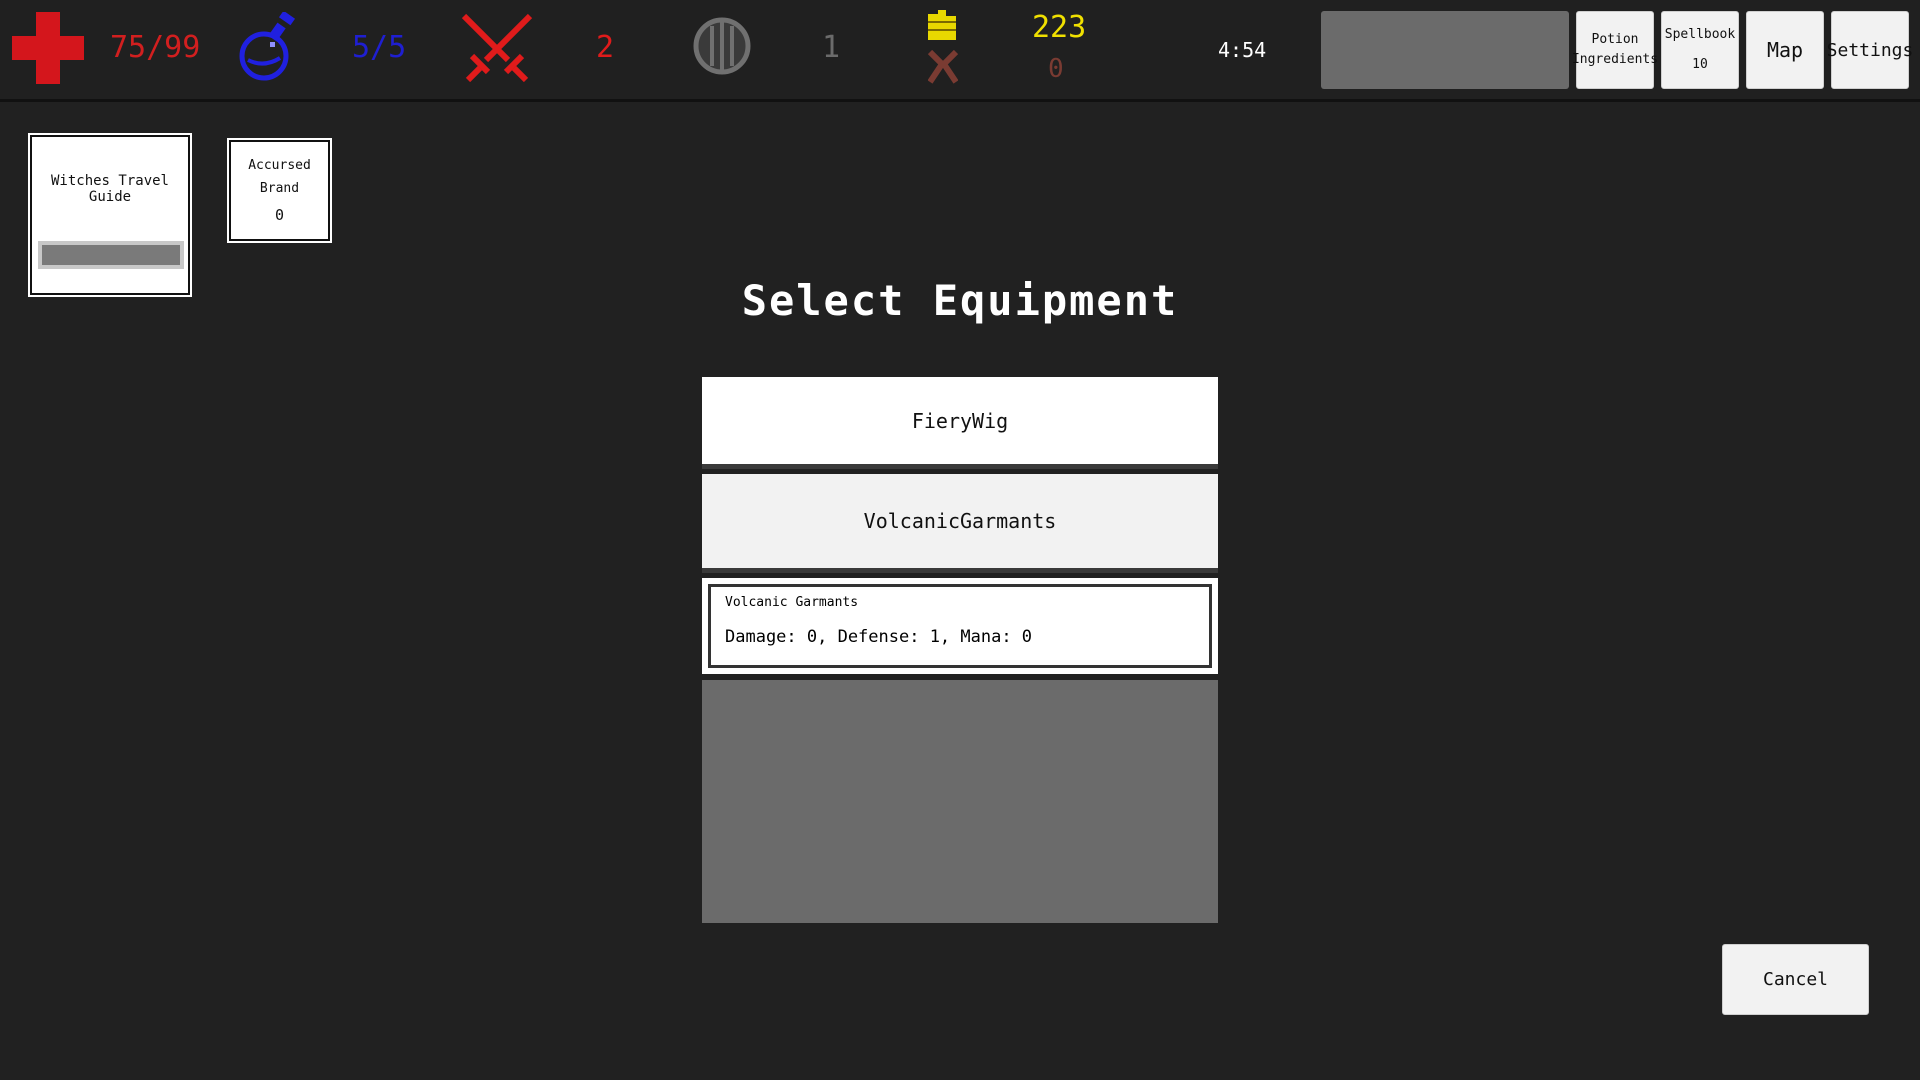 The image size is (1920, 1080). What do you see at coordinates (1615, 59) in the screenshot?
I see `potion-ingredients-label-2: Ingredients` at bounding box center [1615, 59].